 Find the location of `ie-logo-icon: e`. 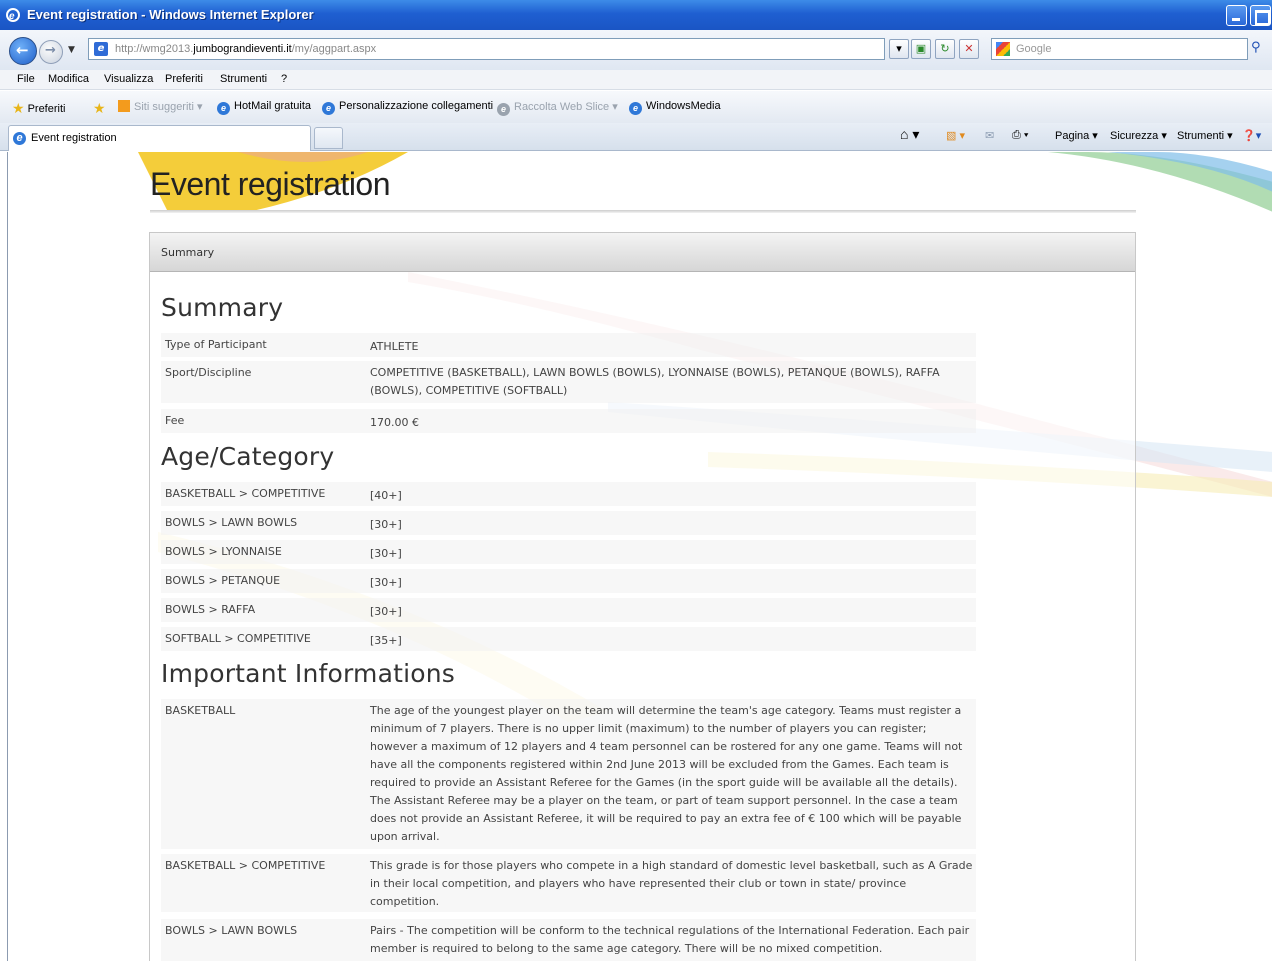

ie-logo-icon: e is located at coordinates (13, 15).